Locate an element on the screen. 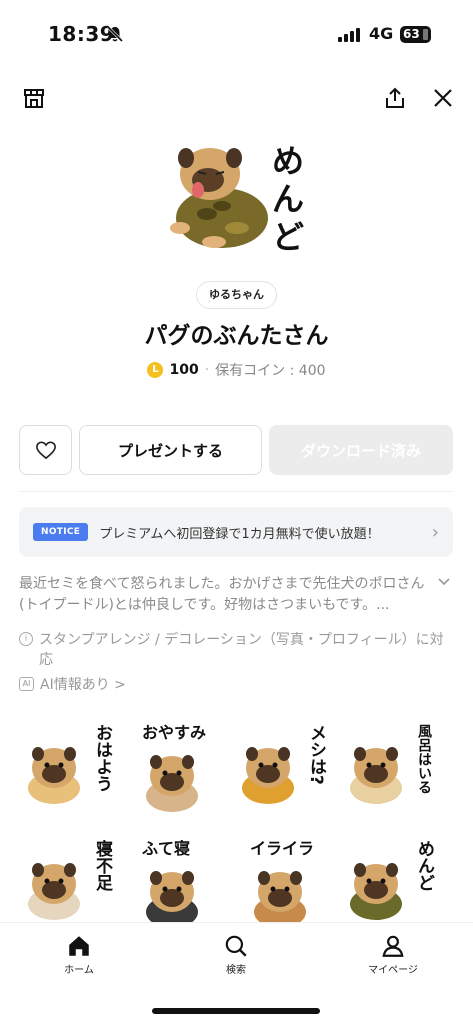 This screenshot has width=473, height=1024. arrange-info: i スタンプアレンジ / デコレーション（写真・プロフィール）に対応 is located at coordinates (236, 650).